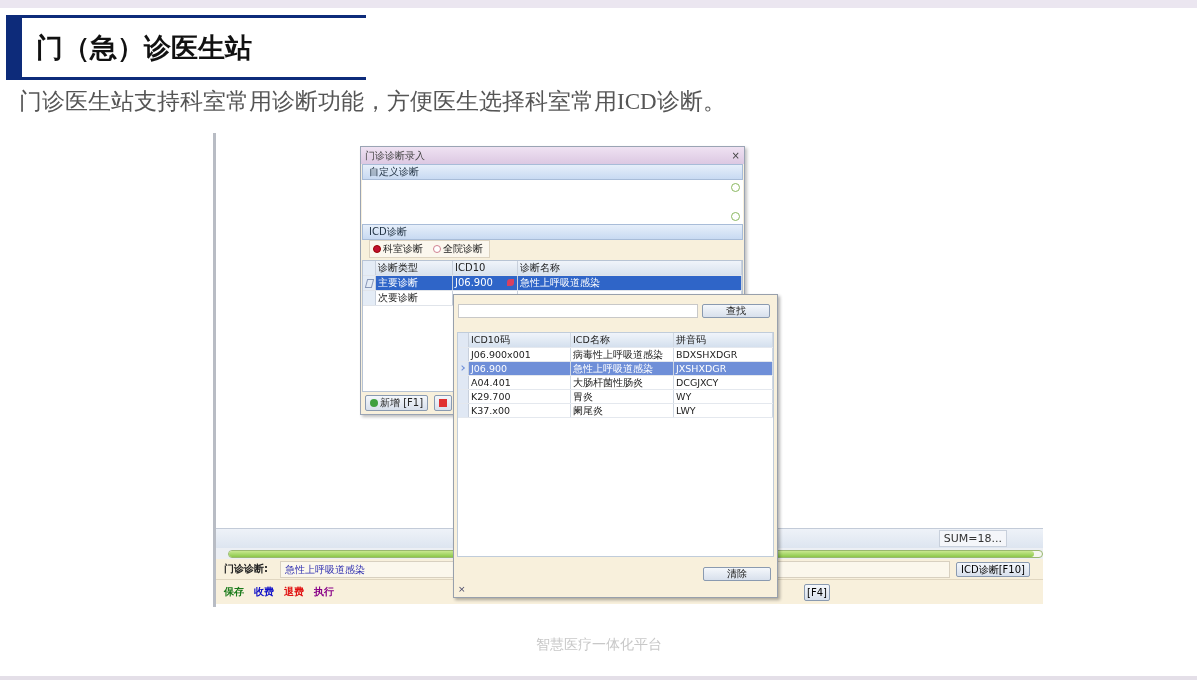 The width and height of the screenshot is (1197, 680). I want to click on slide-subtitle: 门诊医生站支持科室常用诊断功能，方便医生选择科室常用ICD诊断。, so click(373, 102).